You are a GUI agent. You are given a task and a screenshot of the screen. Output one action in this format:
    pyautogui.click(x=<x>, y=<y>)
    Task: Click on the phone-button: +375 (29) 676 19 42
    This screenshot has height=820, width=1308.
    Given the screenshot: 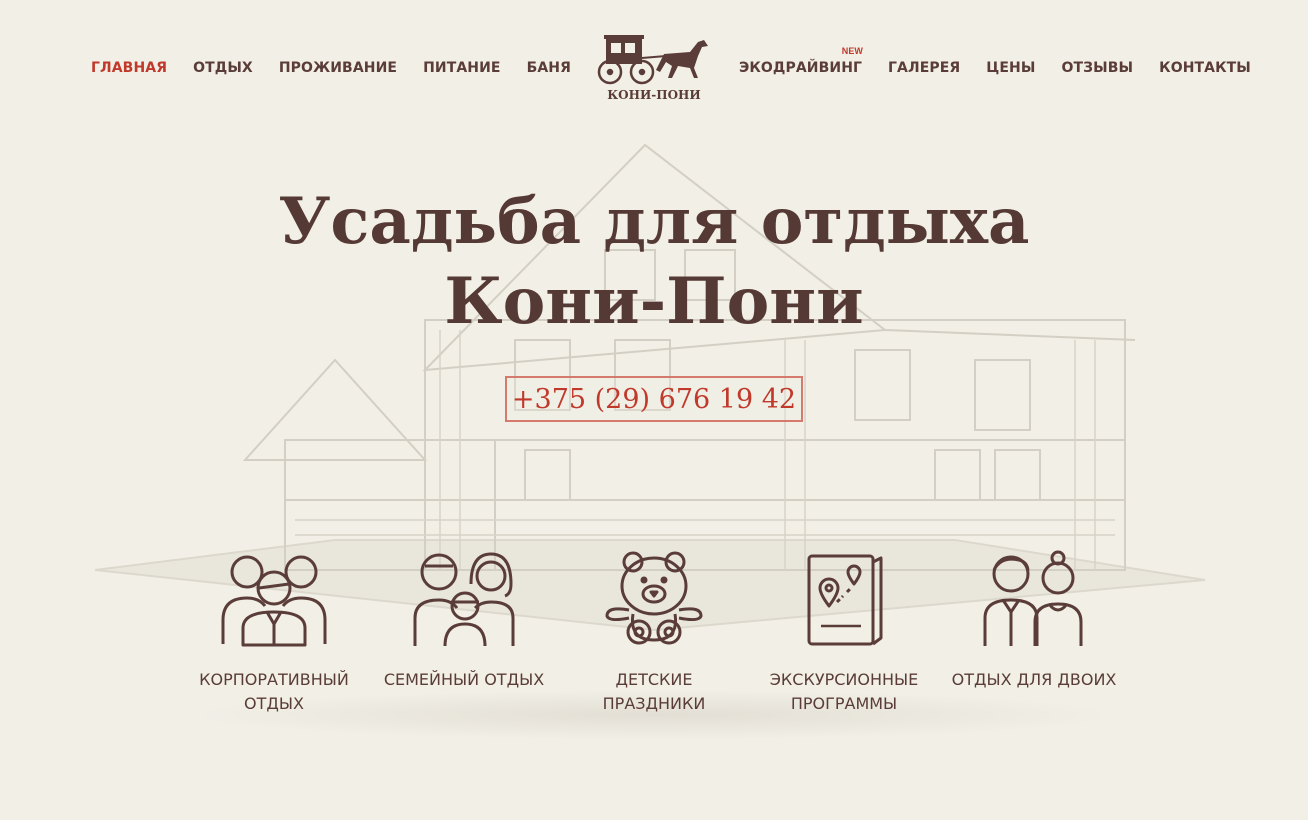 What is the action you would take?
    pyautogui.click(x=654, y=399)
    